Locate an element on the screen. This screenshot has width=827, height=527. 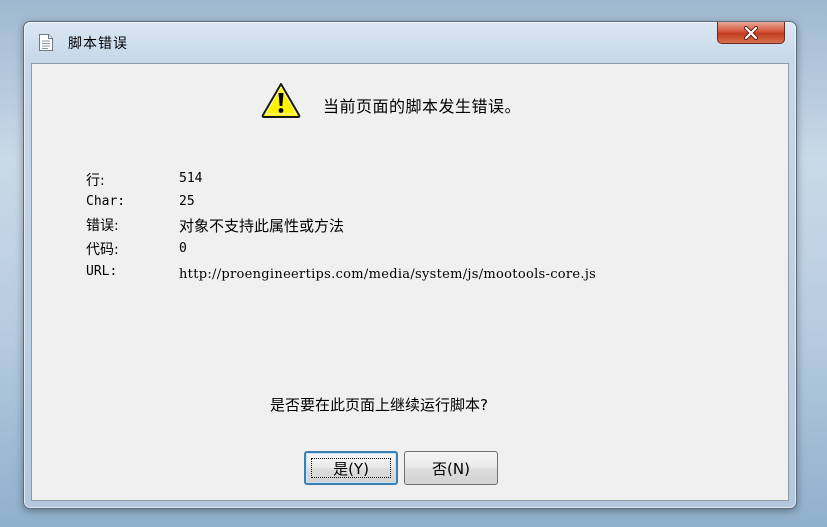
document-icon is located at coordinates (46, 42).